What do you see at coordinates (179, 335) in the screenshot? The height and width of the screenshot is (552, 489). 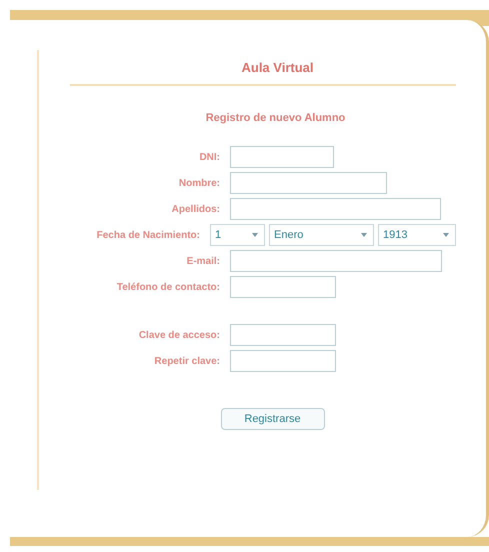 I see `field-label: Clave de acceso:` at bounding box center [179, 335].